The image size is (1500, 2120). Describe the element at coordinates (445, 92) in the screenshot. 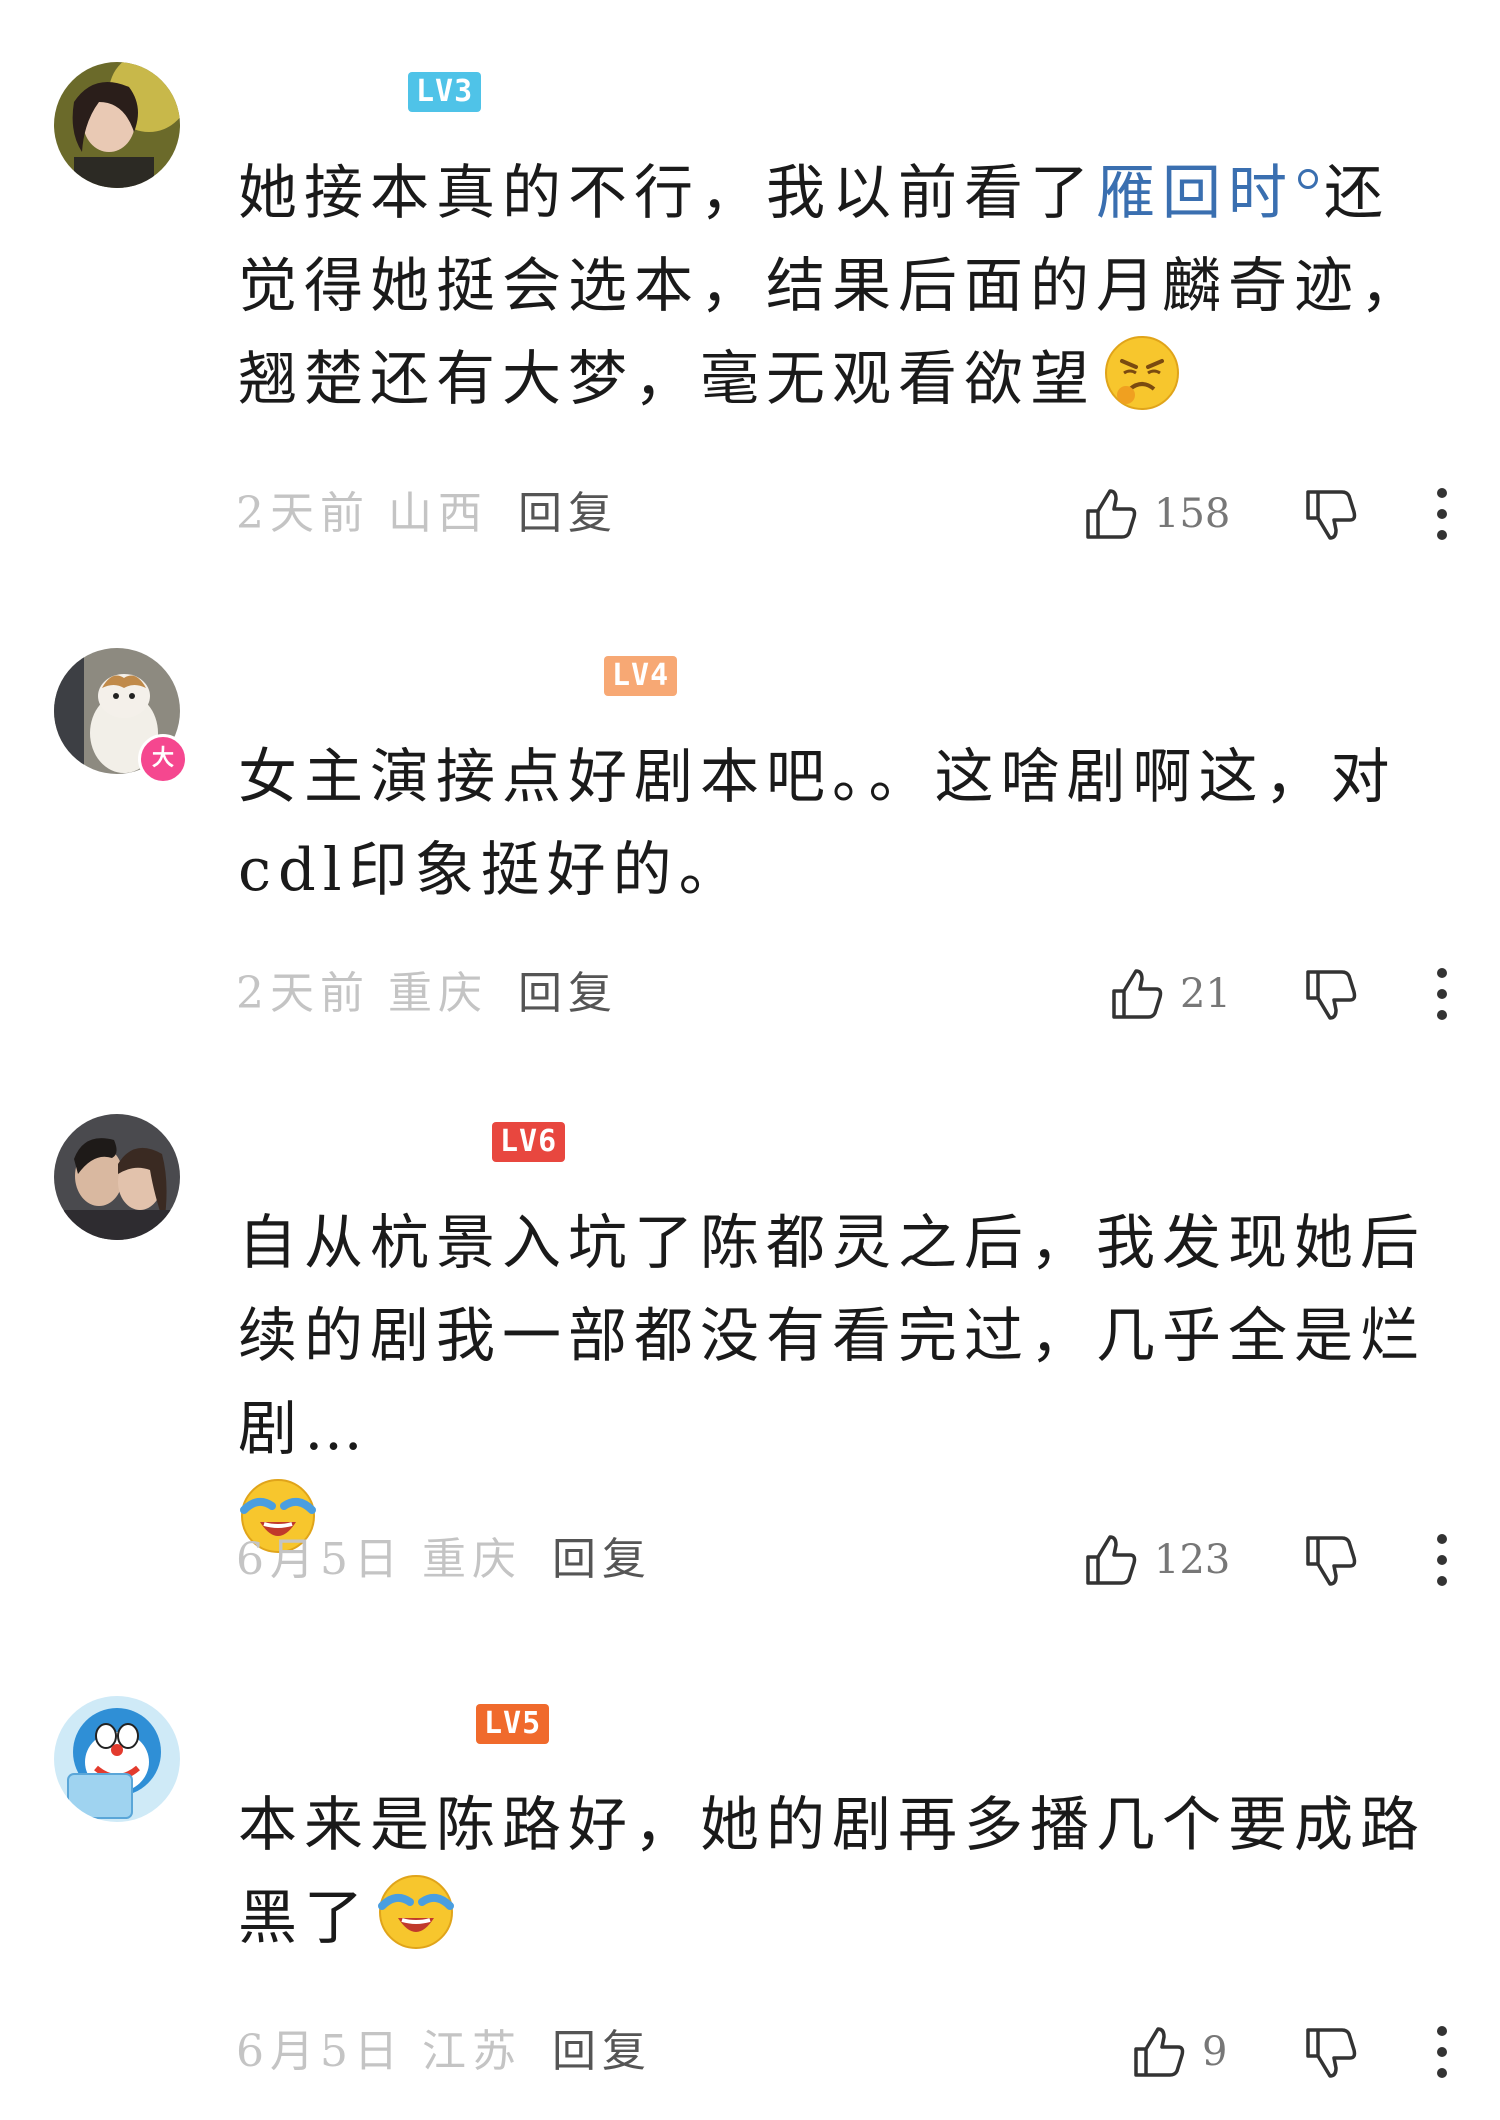

I see `user-level-badge: LV3` at that location.